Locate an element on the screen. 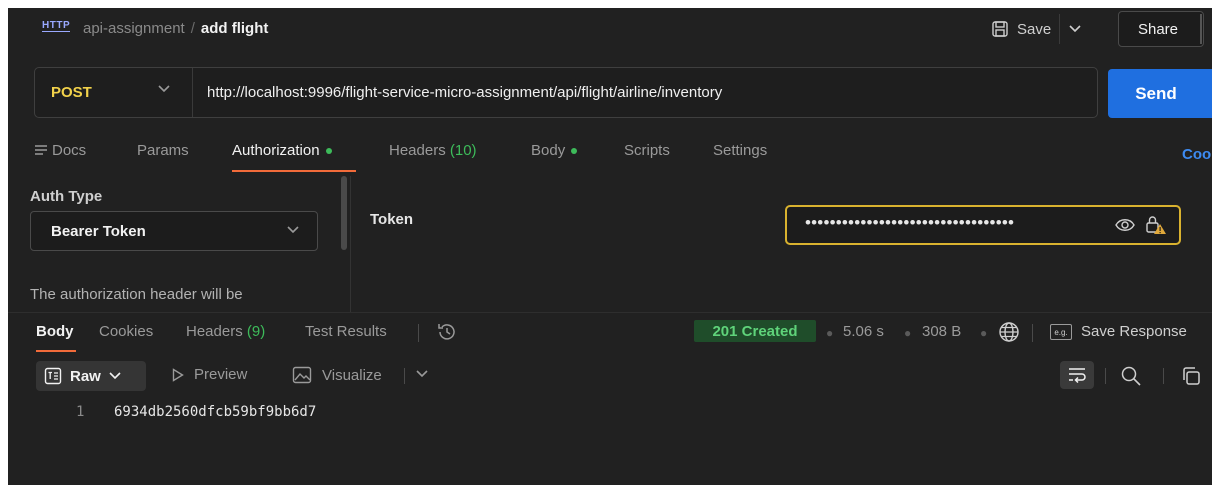 Image resolution: width=1220 pixels, height=491 pixels. save-button: Save is located at coordinates (1021, 29).